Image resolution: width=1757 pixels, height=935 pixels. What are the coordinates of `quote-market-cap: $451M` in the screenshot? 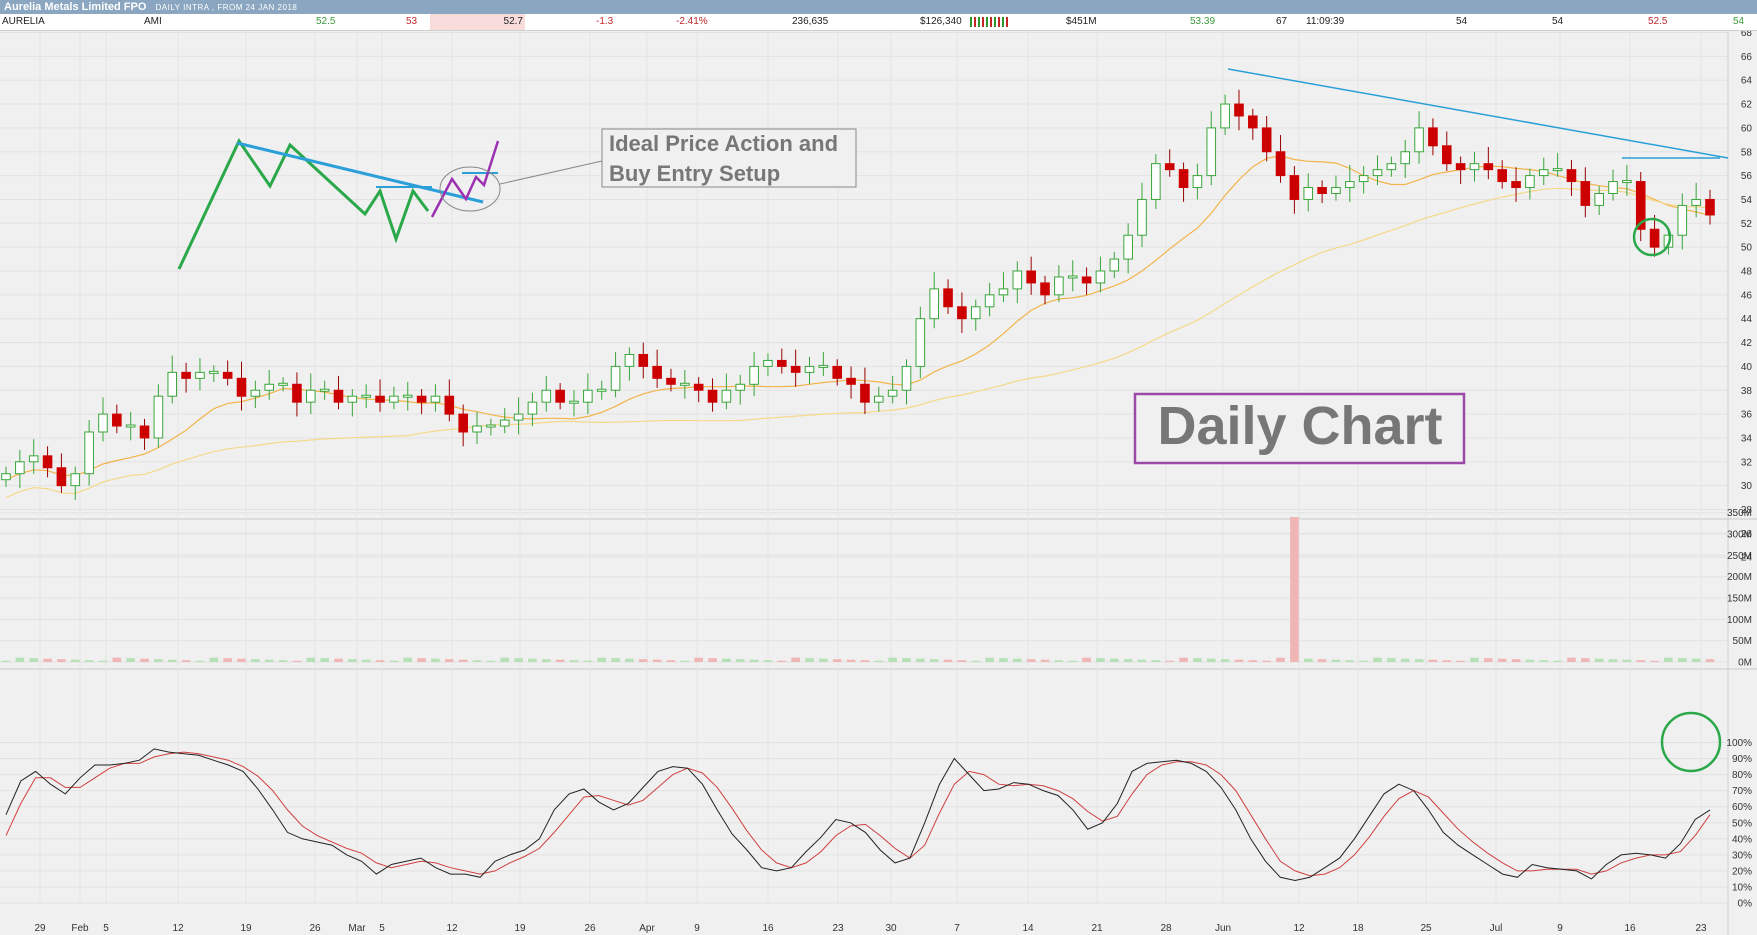 It's located at (1081, 21).